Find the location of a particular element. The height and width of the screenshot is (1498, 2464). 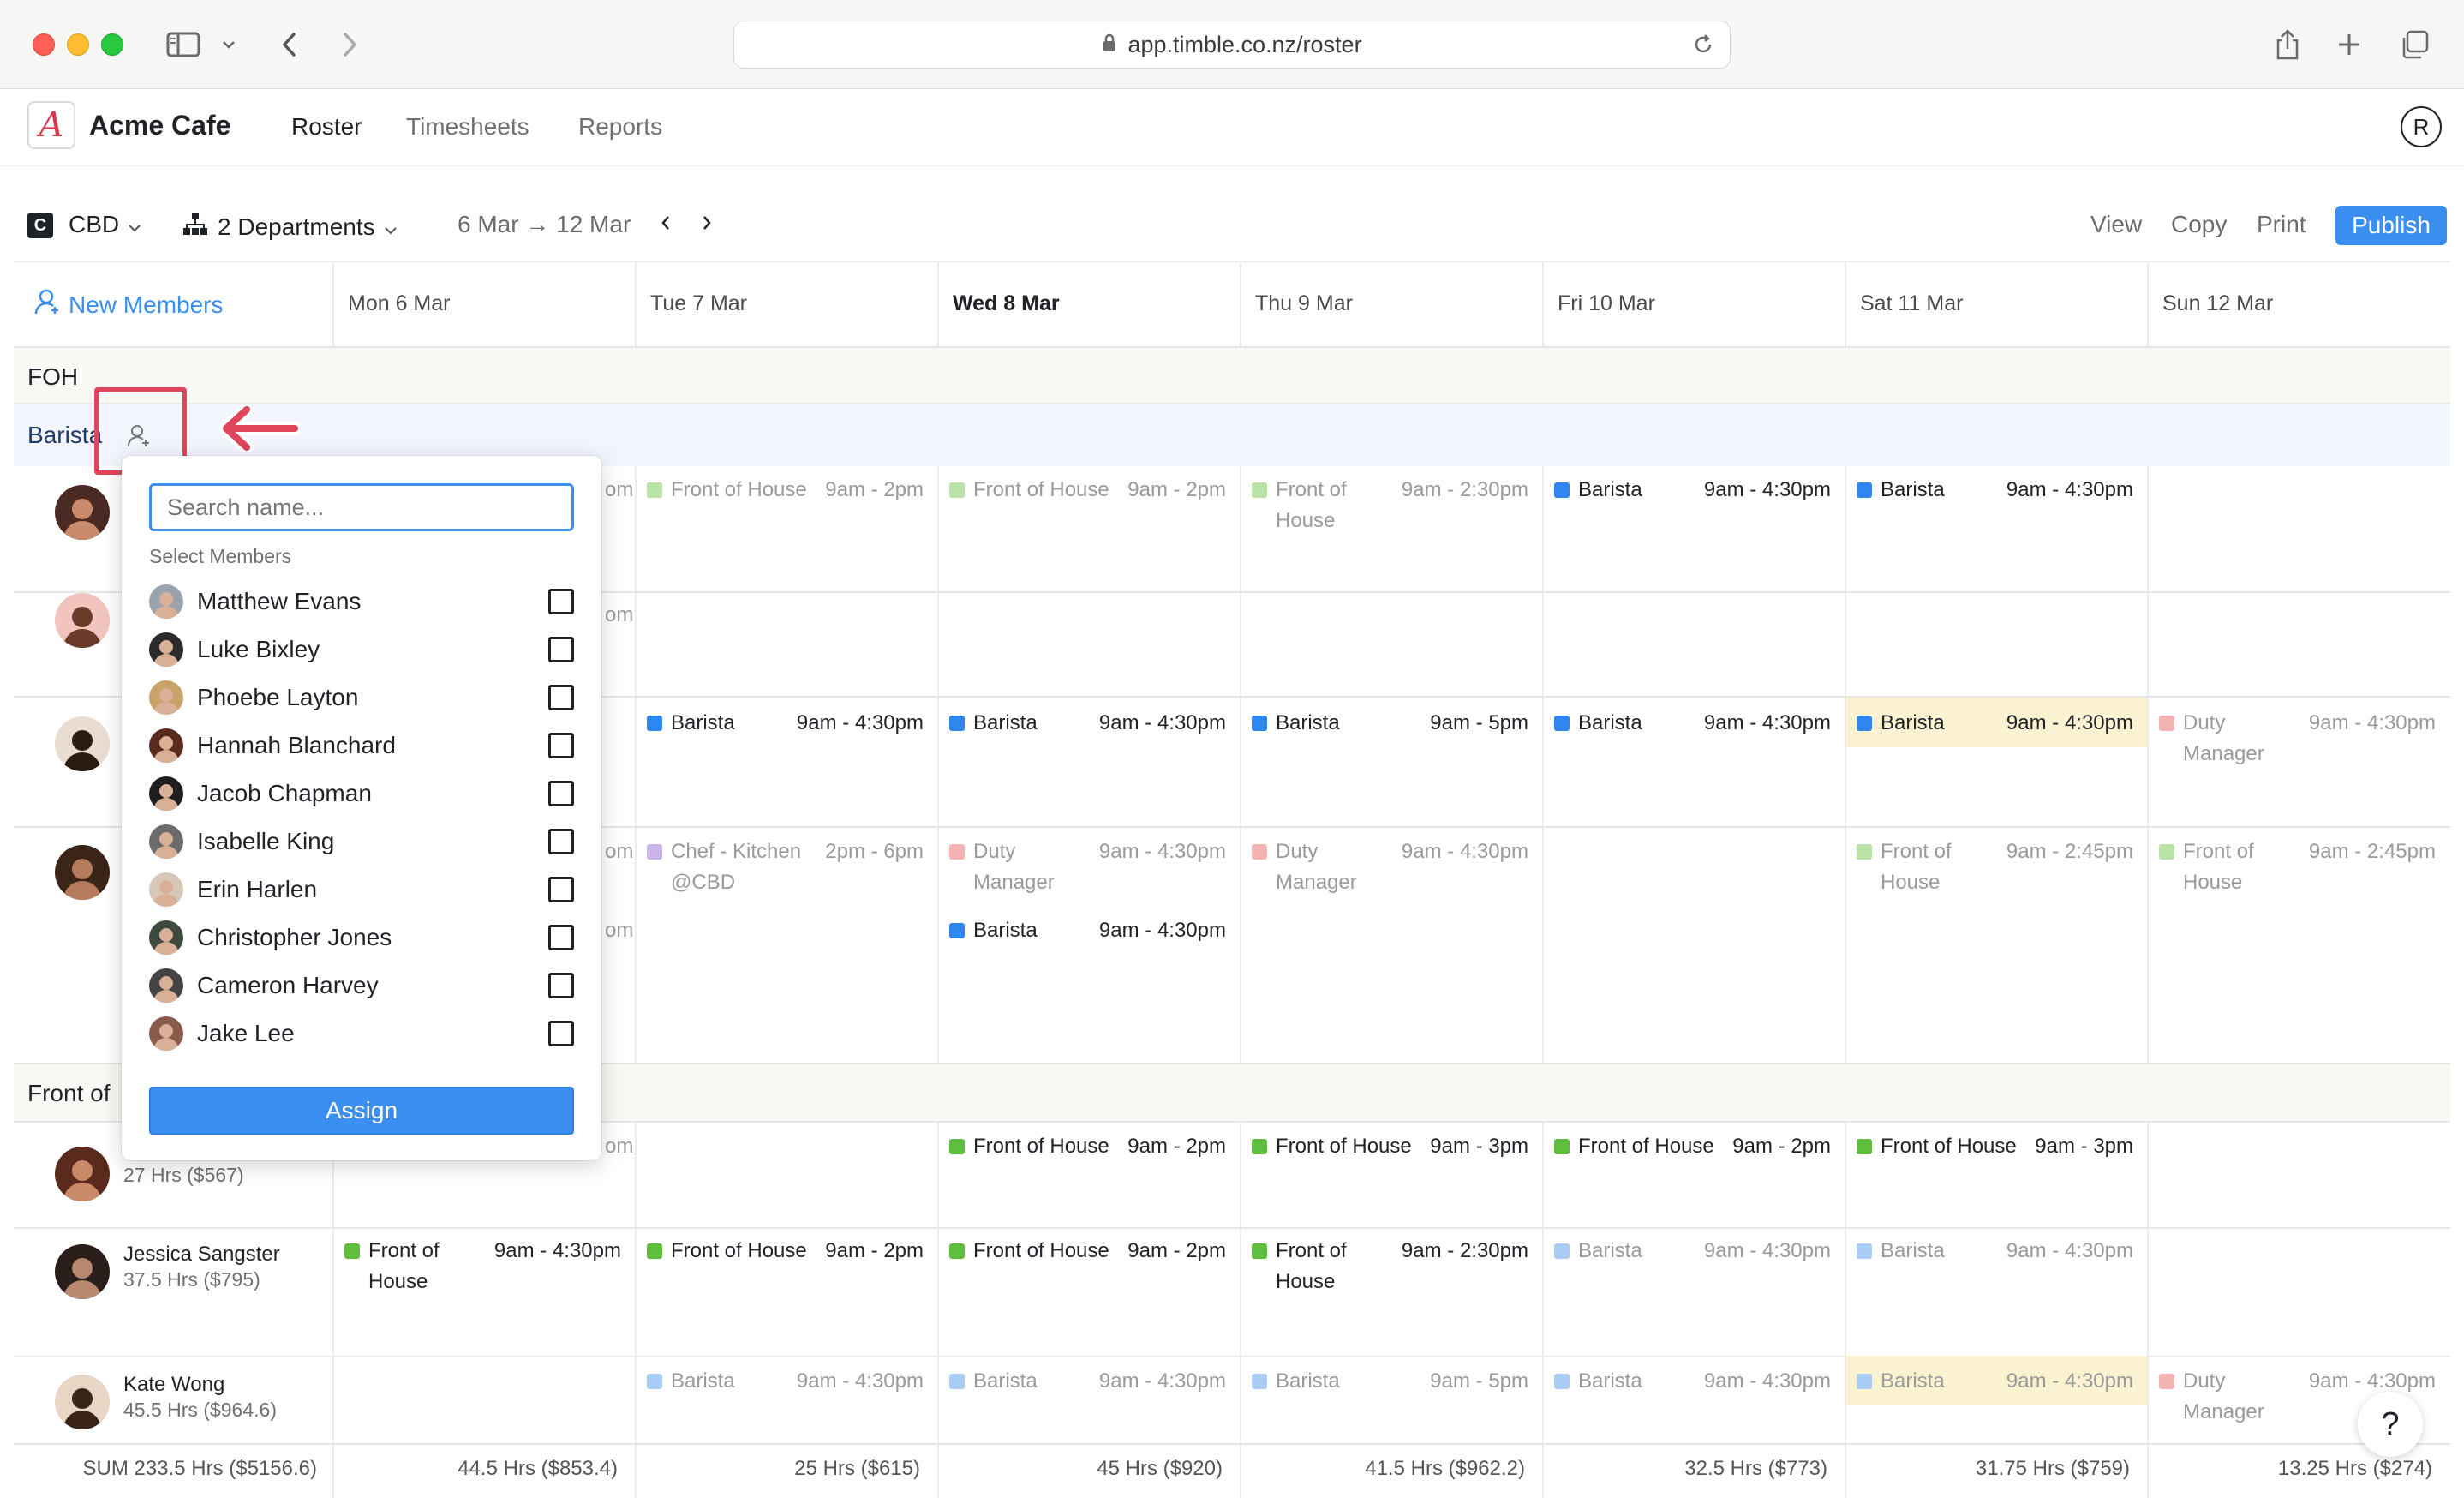

chevron-down-icon is located at coordinates (229, 44).